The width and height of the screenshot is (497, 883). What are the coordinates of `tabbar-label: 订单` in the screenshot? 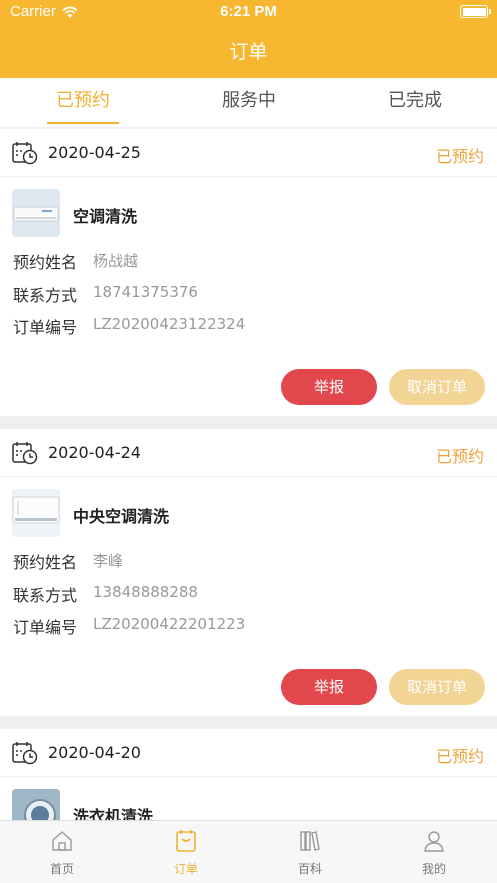 It's located at (185, 869).